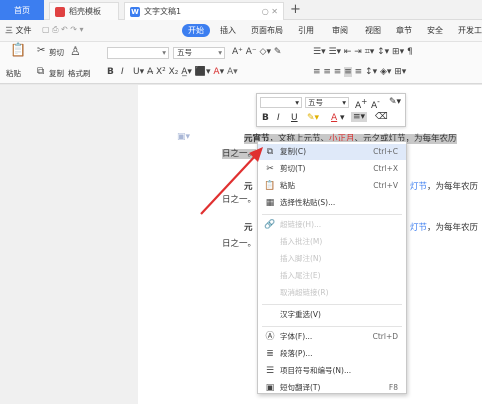 Image resolution: width=482 pixels, height=404 pixels. I want to click on menu-font: Ⓐ 字体(F)... Ctrl+D, so click(332, 337).